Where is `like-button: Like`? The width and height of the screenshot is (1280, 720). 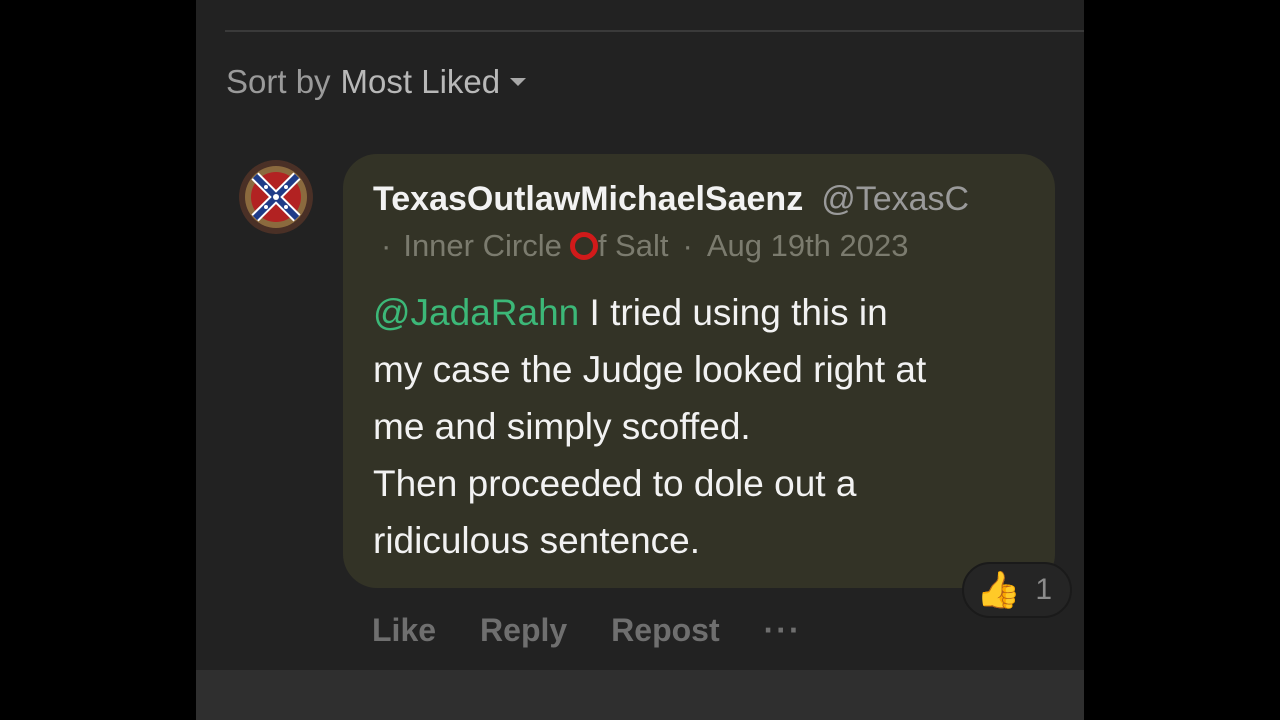
like-button: Like is located at coordinates (404, 630).